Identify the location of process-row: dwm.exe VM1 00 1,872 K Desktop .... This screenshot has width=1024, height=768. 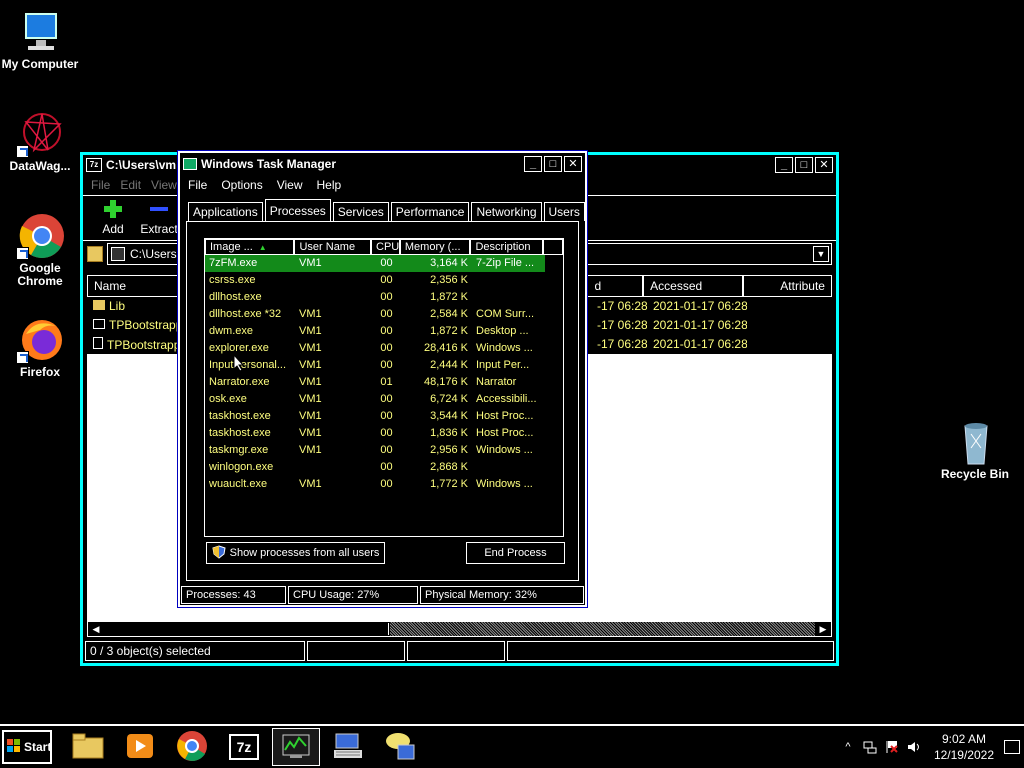
(384, 331).